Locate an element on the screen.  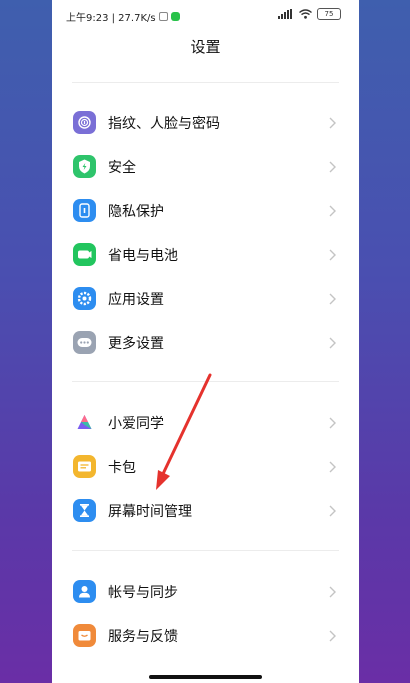
settings-item-more-settings: 更多设置 is located at coordinates (205, 343).